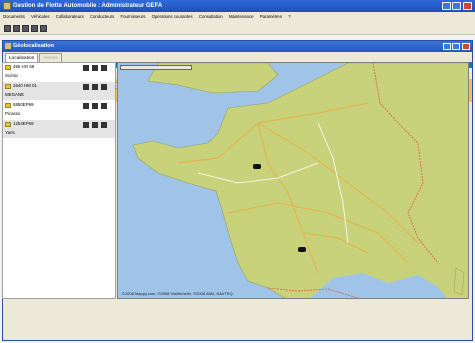  Describe the element at coordinates (237, 46) in the screenshot. I see `inner-title-bar: Géolocalisation` at that location.